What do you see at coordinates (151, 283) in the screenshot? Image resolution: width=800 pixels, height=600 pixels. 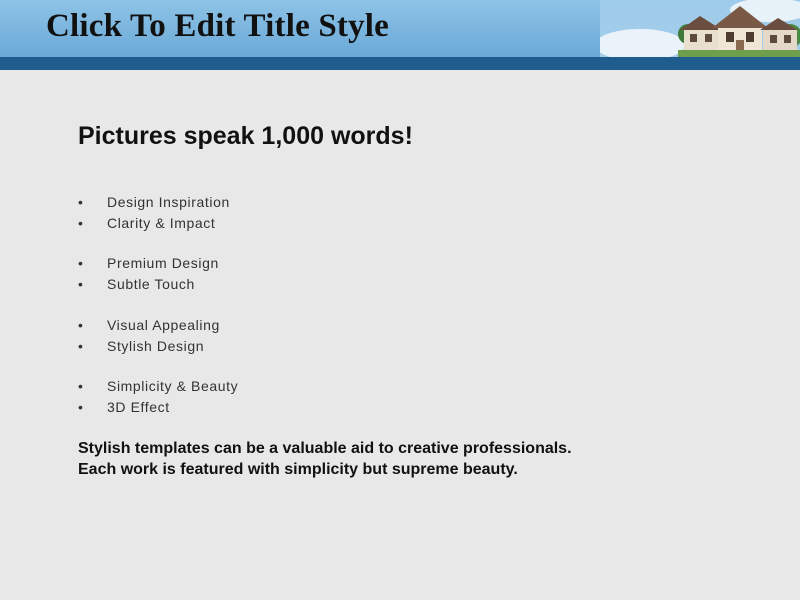 I see `bullet-text: Subtle Touch` at bounding box center [151, 283].